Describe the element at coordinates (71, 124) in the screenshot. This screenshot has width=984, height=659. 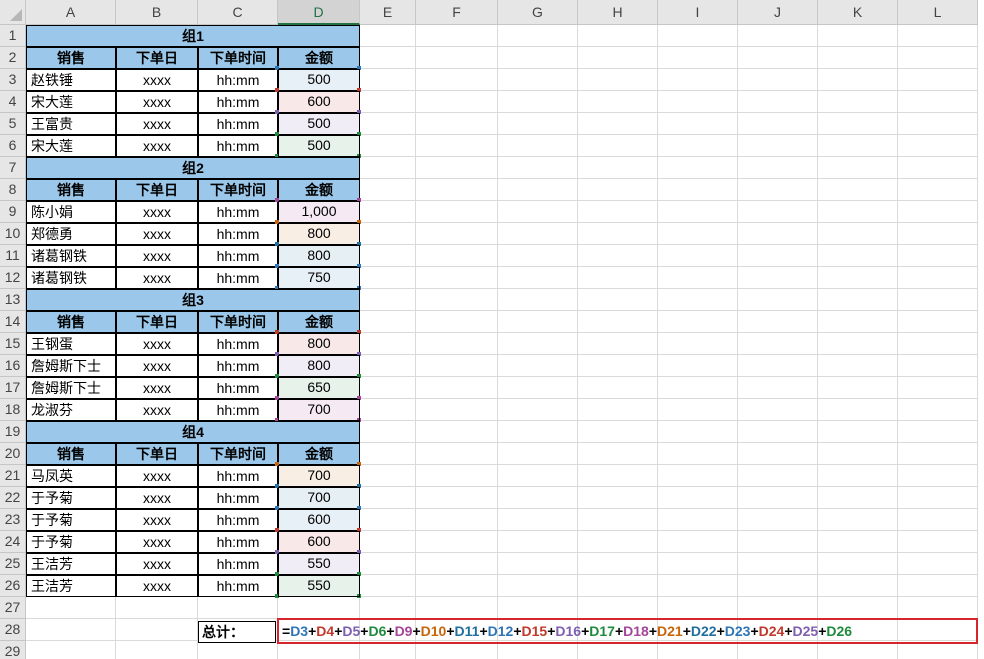
I see `sales-name-cell: 王富贵` at that location.